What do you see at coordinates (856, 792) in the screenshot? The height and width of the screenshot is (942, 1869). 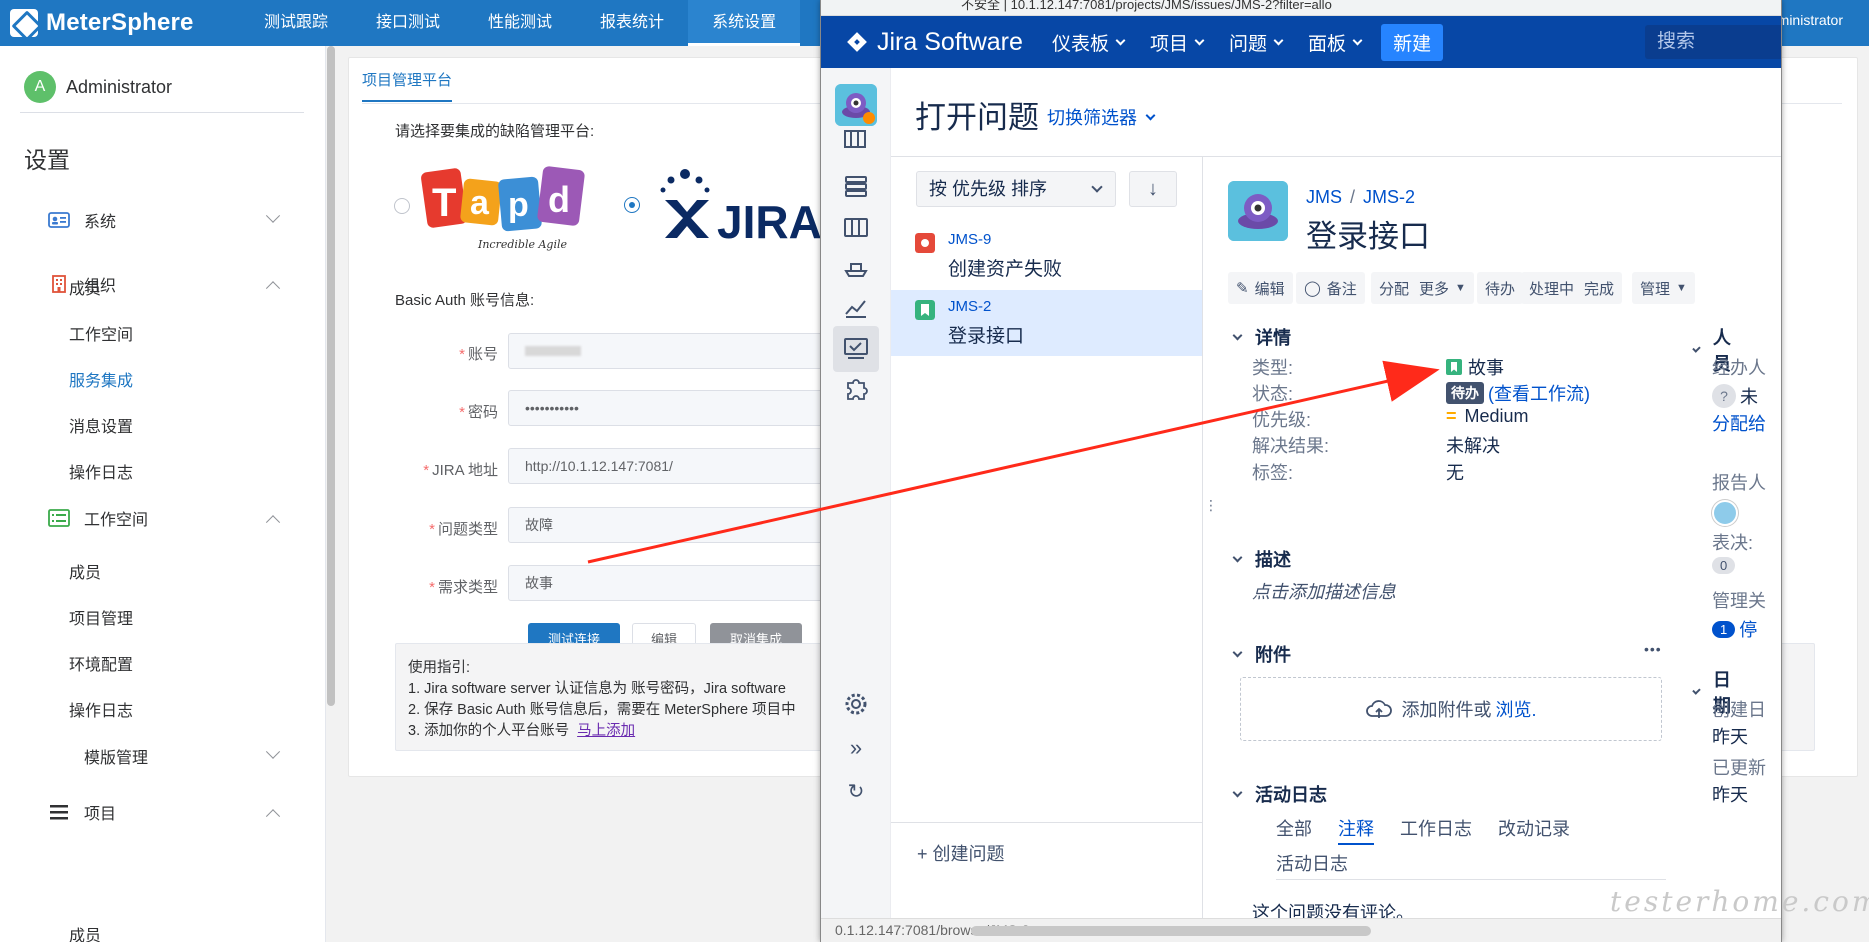 I see `refresh-icon: ↻` at bounding box center [856, 792].